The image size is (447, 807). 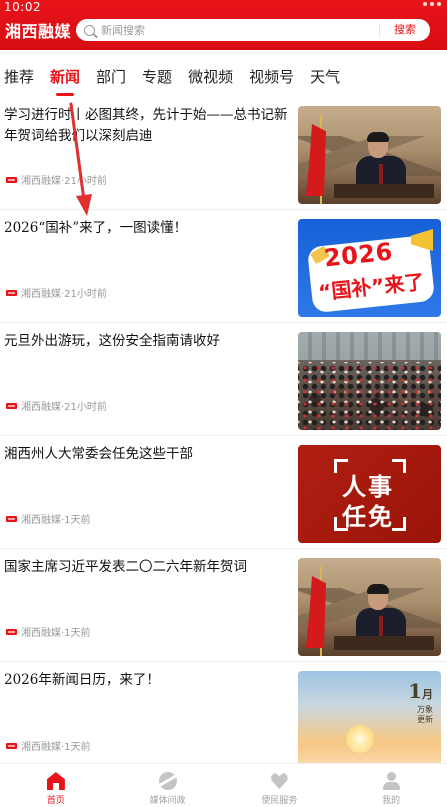 What do you see at coordinates (89, 30) in the screenshot?
I see `search-icon` at bounding box center [89, 30].